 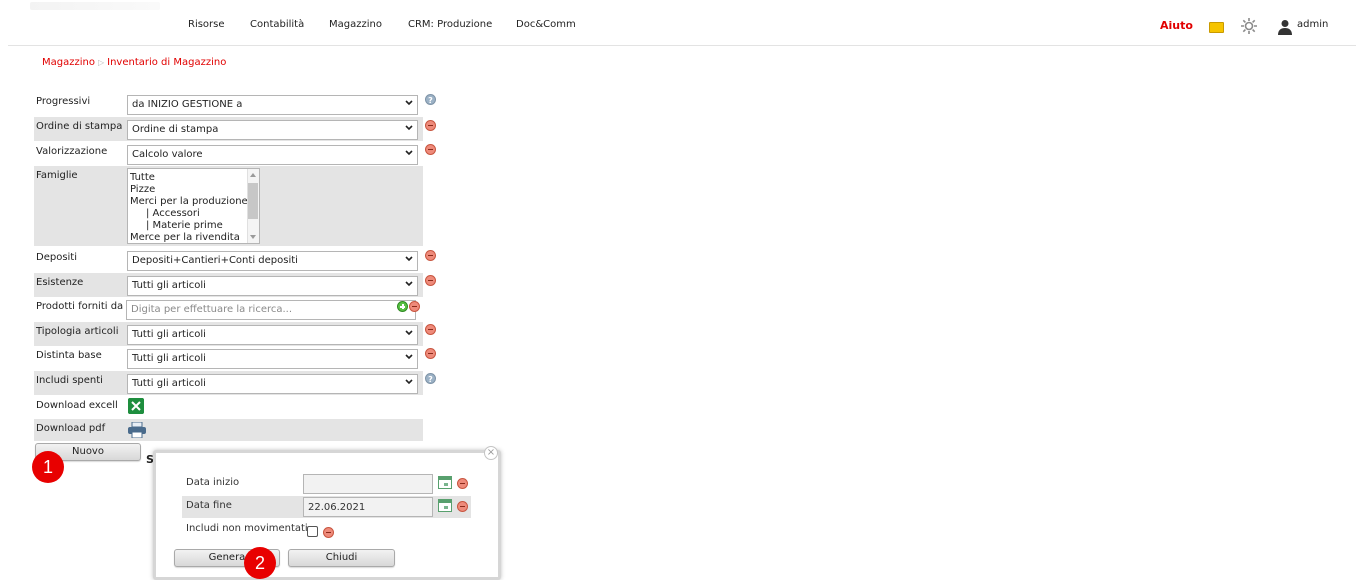 I want to click on row-valorizzazione: Valorizzazione Calcolo valore, so click(x=235, y=154).